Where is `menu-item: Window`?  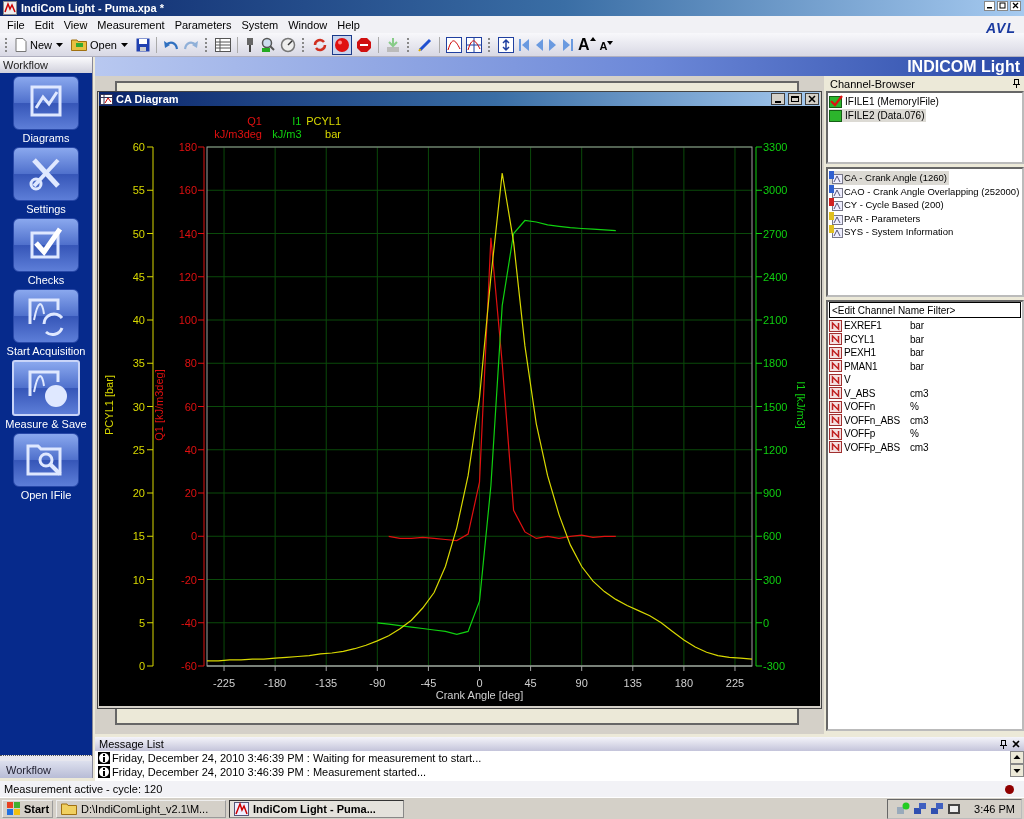
menu-item: Window is located at coordinates (308, 24).